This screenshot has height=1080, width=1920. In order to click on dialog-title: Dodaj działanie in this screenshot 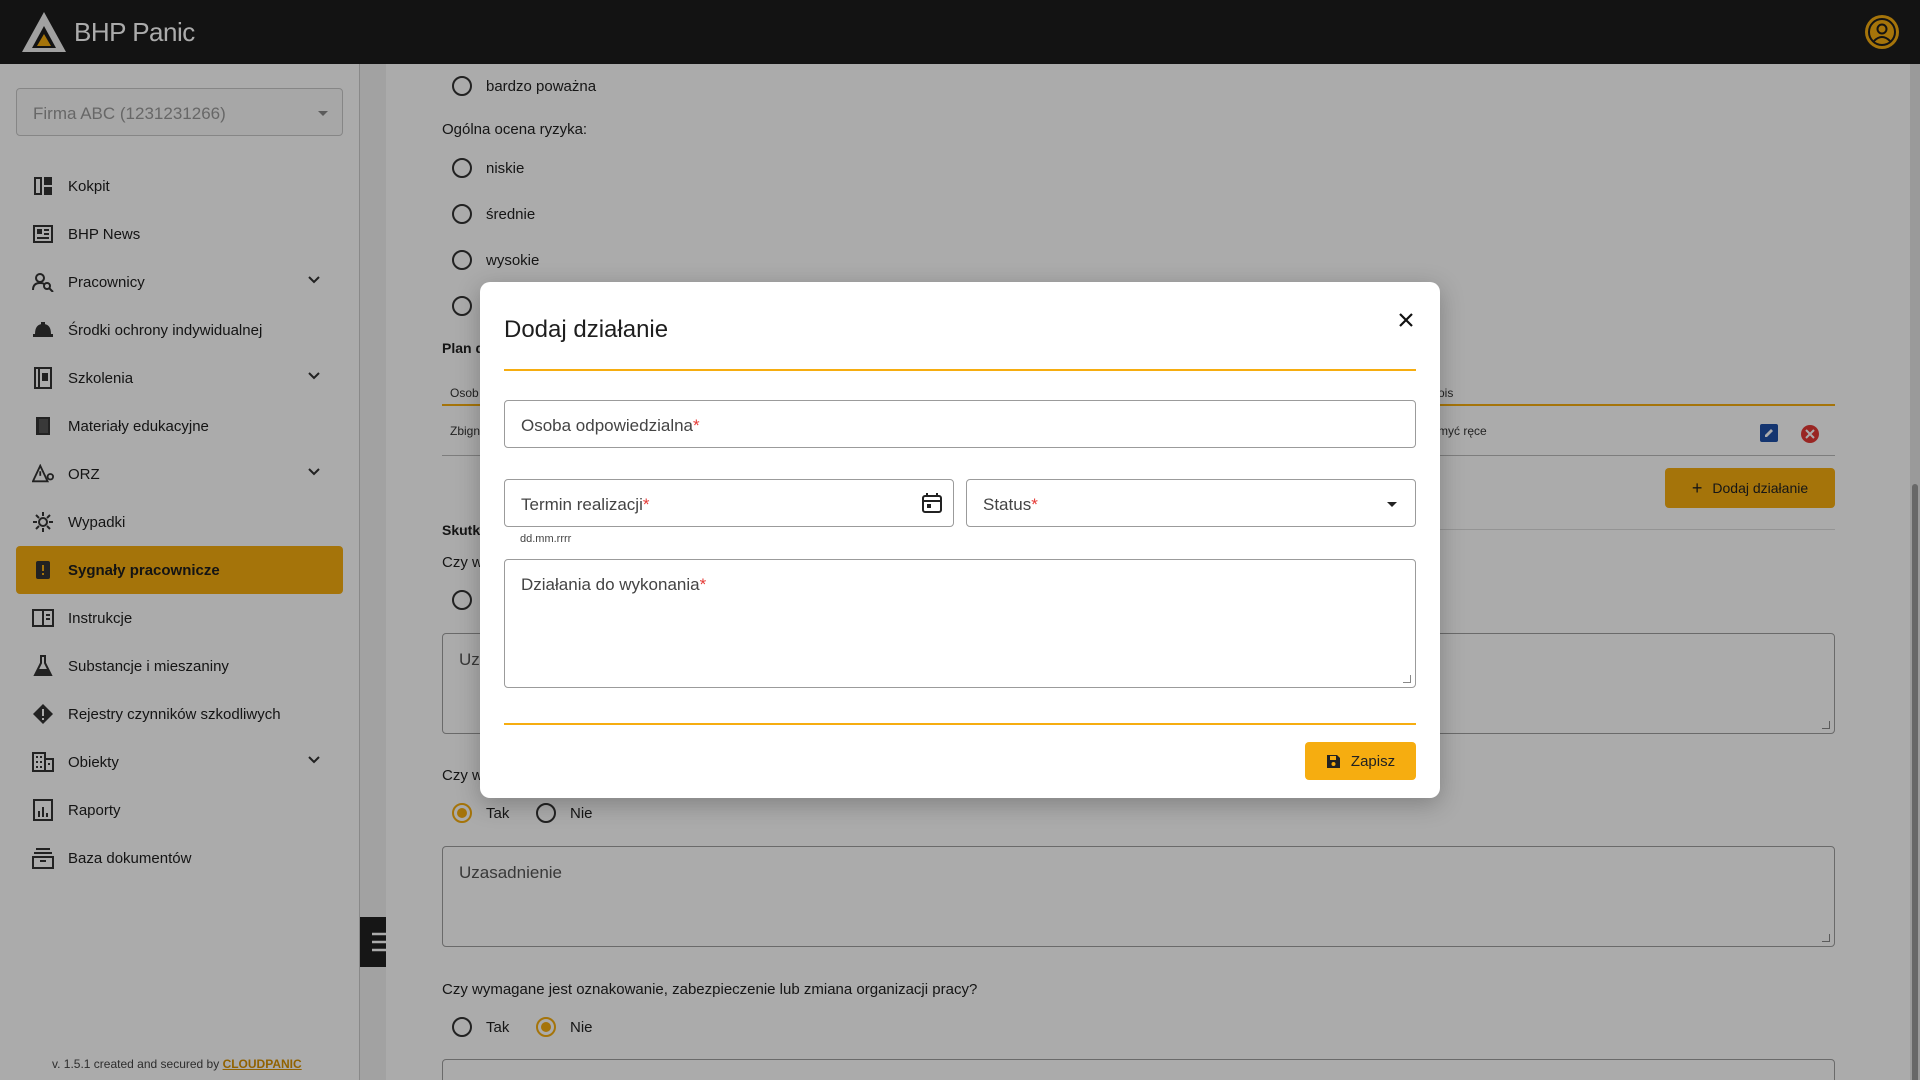, I will do `click(586, 329)`.